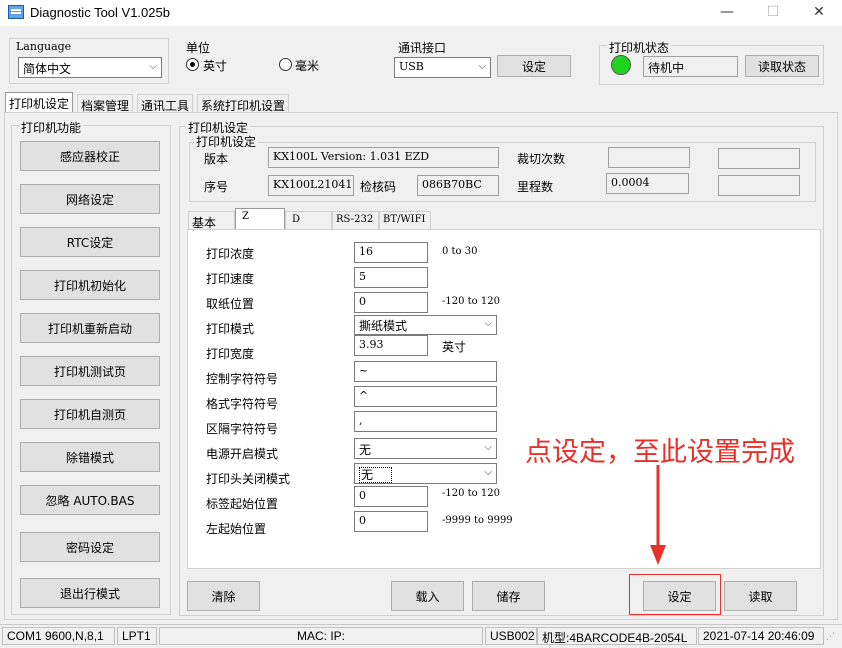  I want to click on print-density-range: 0 to 30, so click(460, 251).